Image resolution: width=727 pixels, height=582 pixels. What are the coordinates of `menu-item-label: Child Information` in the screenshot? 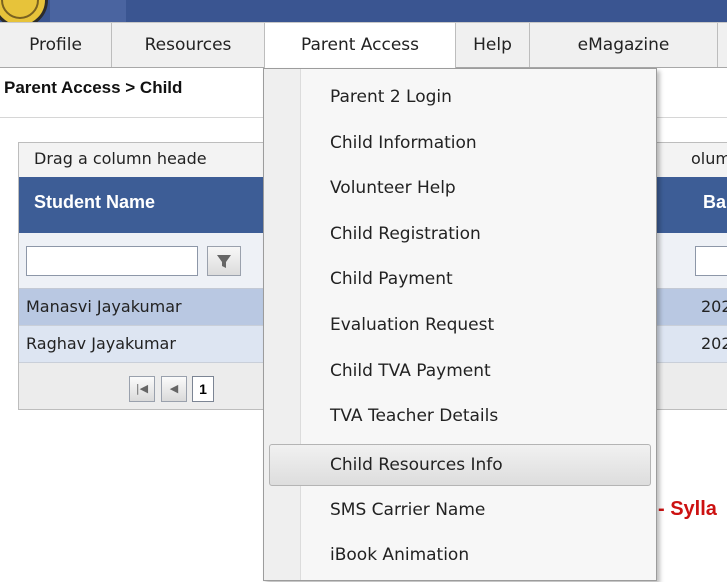 It's located at (403, 143).